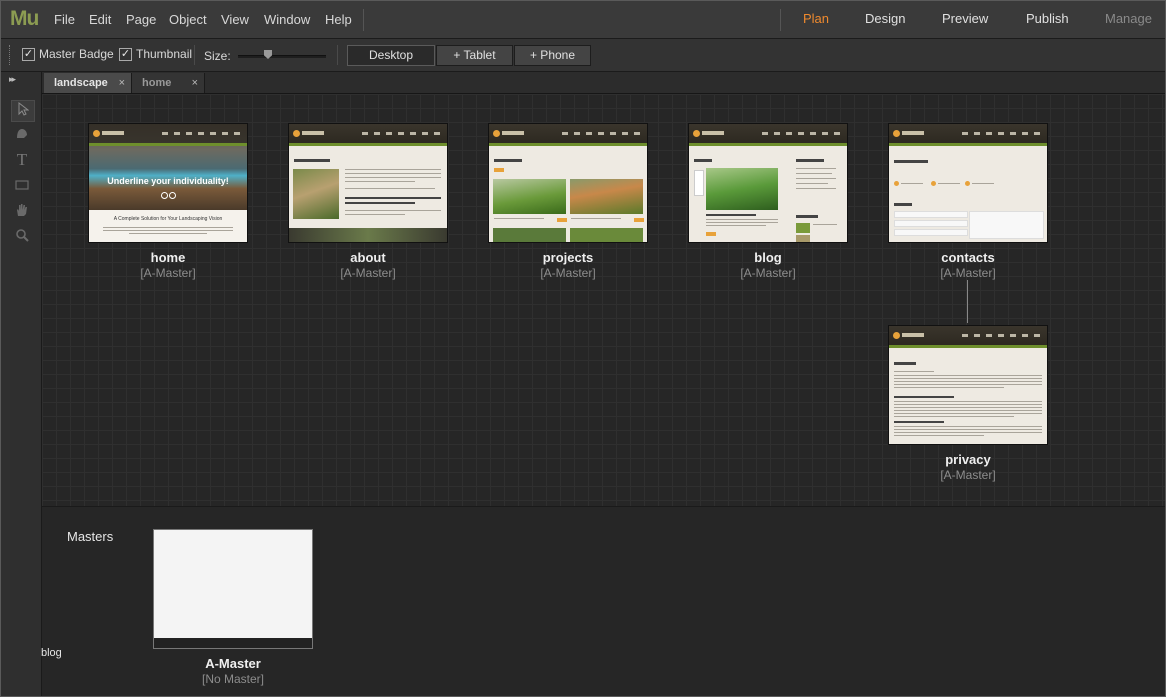 Image resolution: width=1166 pixels, height=697 pixels. Describe the element at coordinates (90, 536) in the screenshot. I see `masters-heading: Masters` at that location.